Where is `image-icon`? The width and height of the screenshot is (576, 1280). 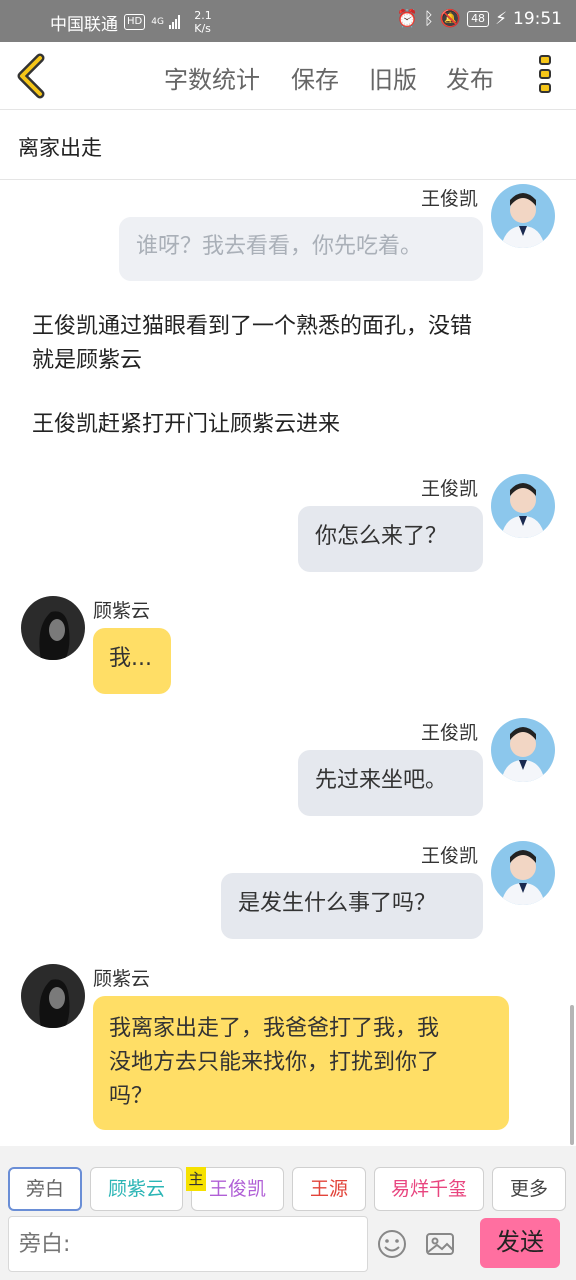
image-icon is located at coordinates (440, 1244).